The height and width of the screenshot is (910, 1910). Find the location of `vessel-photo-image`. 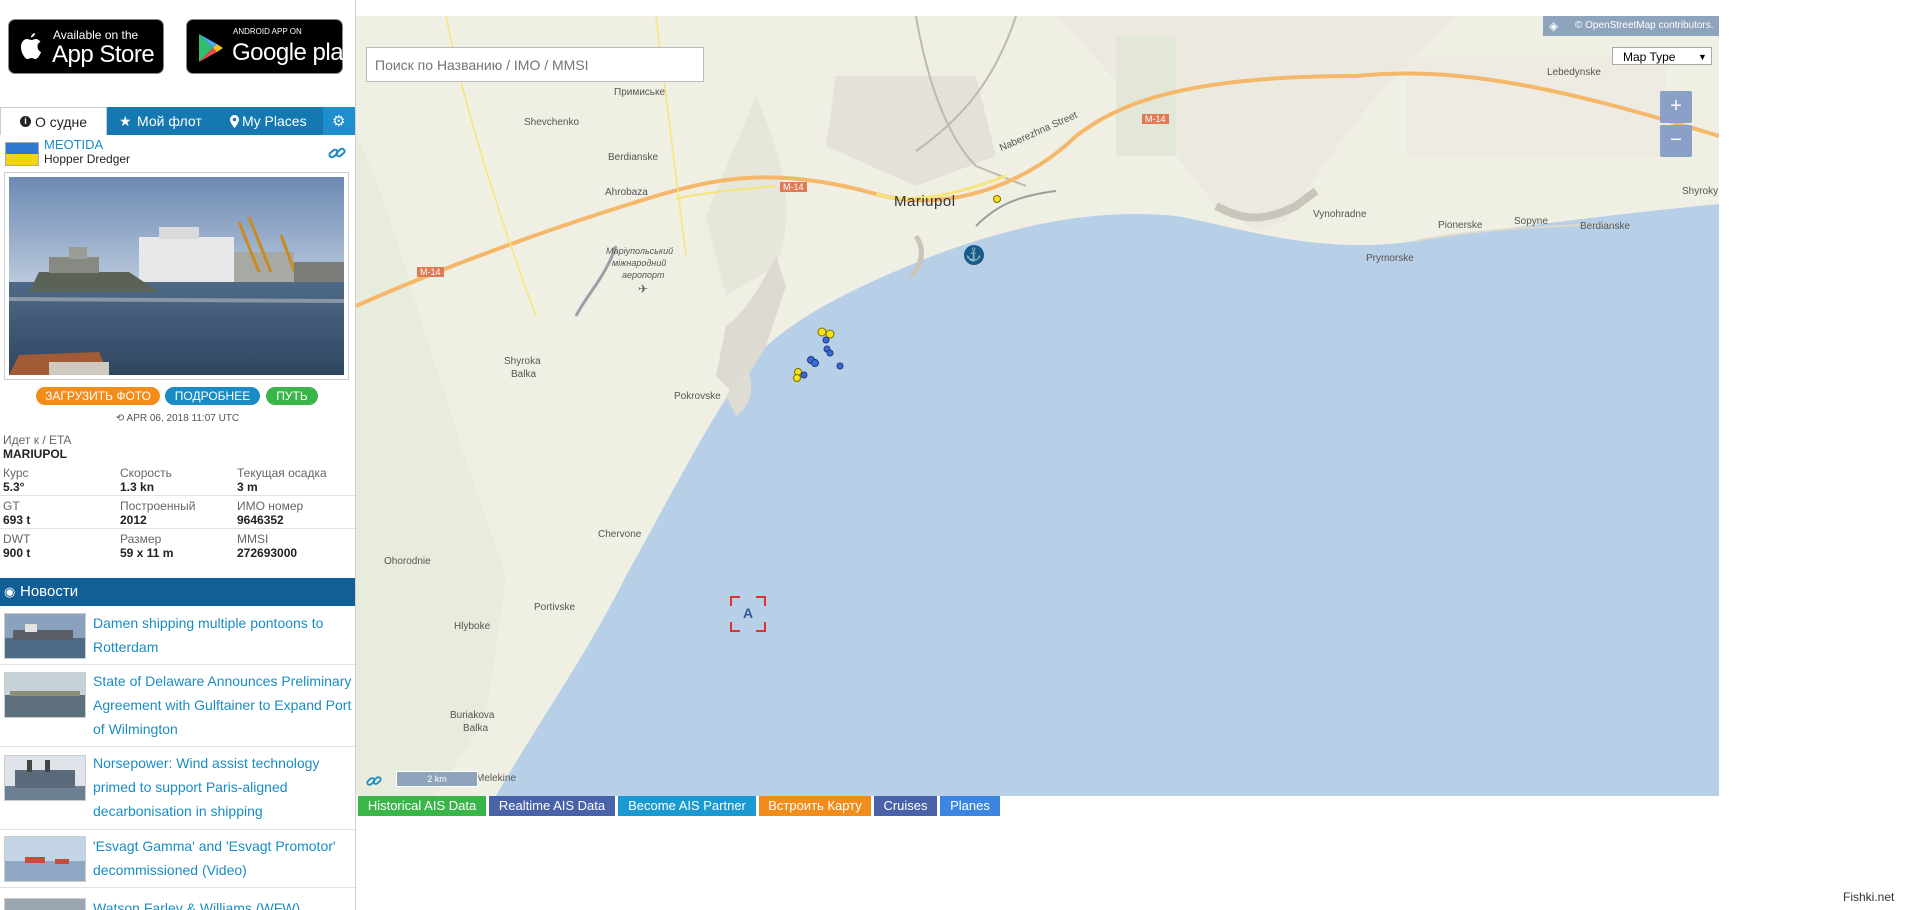

vessel-photo-image is located at coordinates (176, 276).